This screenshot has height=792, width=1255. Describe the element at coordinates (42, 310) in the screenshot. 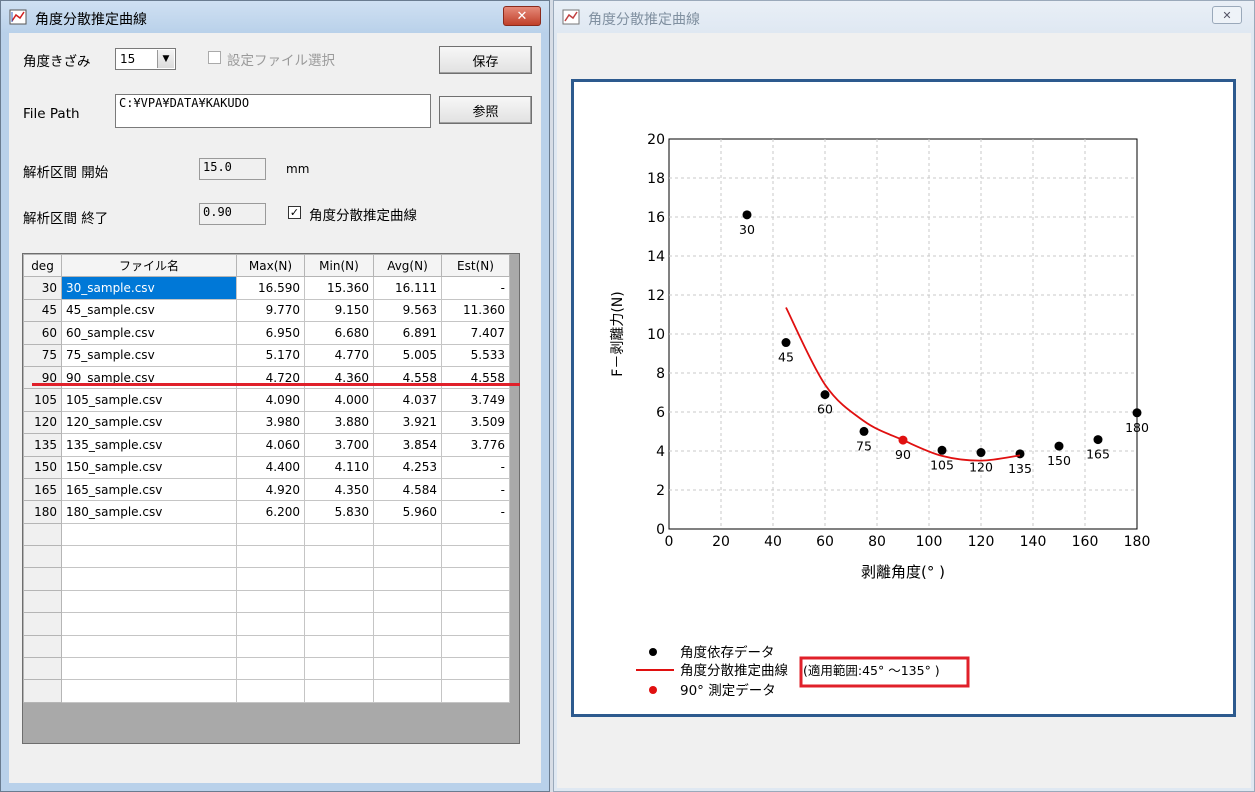

I see `deg-cell: 45` at that location.